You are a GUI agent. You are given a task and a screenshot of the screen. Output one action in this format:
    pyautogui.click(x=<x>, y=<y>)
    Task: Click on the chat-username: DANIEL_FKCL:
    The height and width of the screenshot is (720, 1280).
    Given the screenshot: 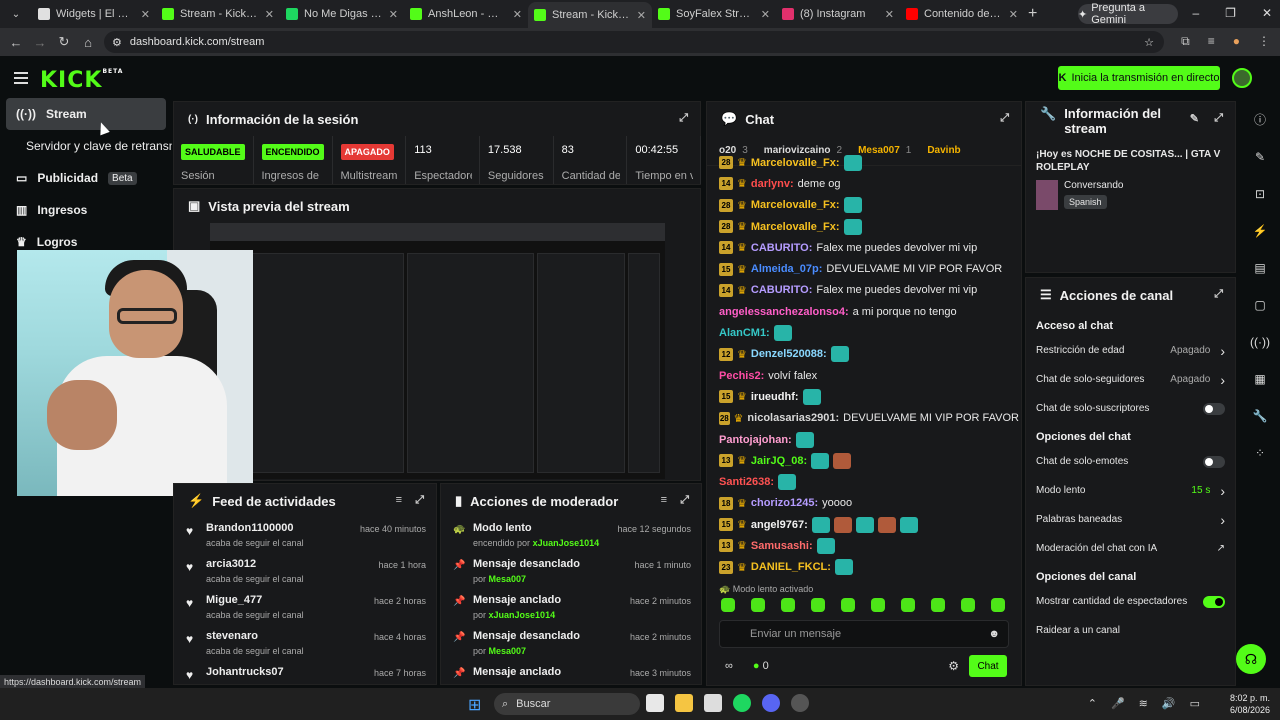 What is the action you would take?
    pyautogui.click(x=791, y=567)
    